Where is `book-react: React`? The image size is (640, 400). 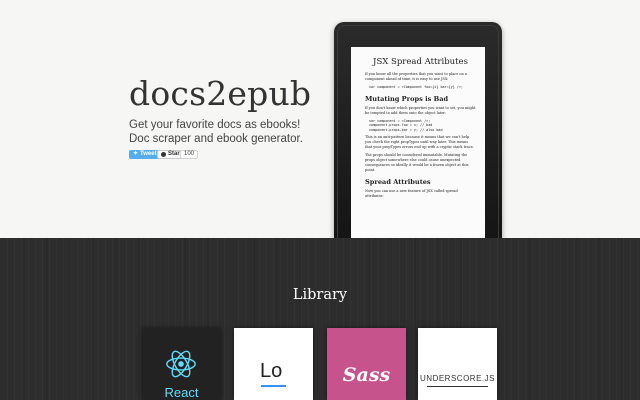 book-react: React is located at coordinates (181, 364).